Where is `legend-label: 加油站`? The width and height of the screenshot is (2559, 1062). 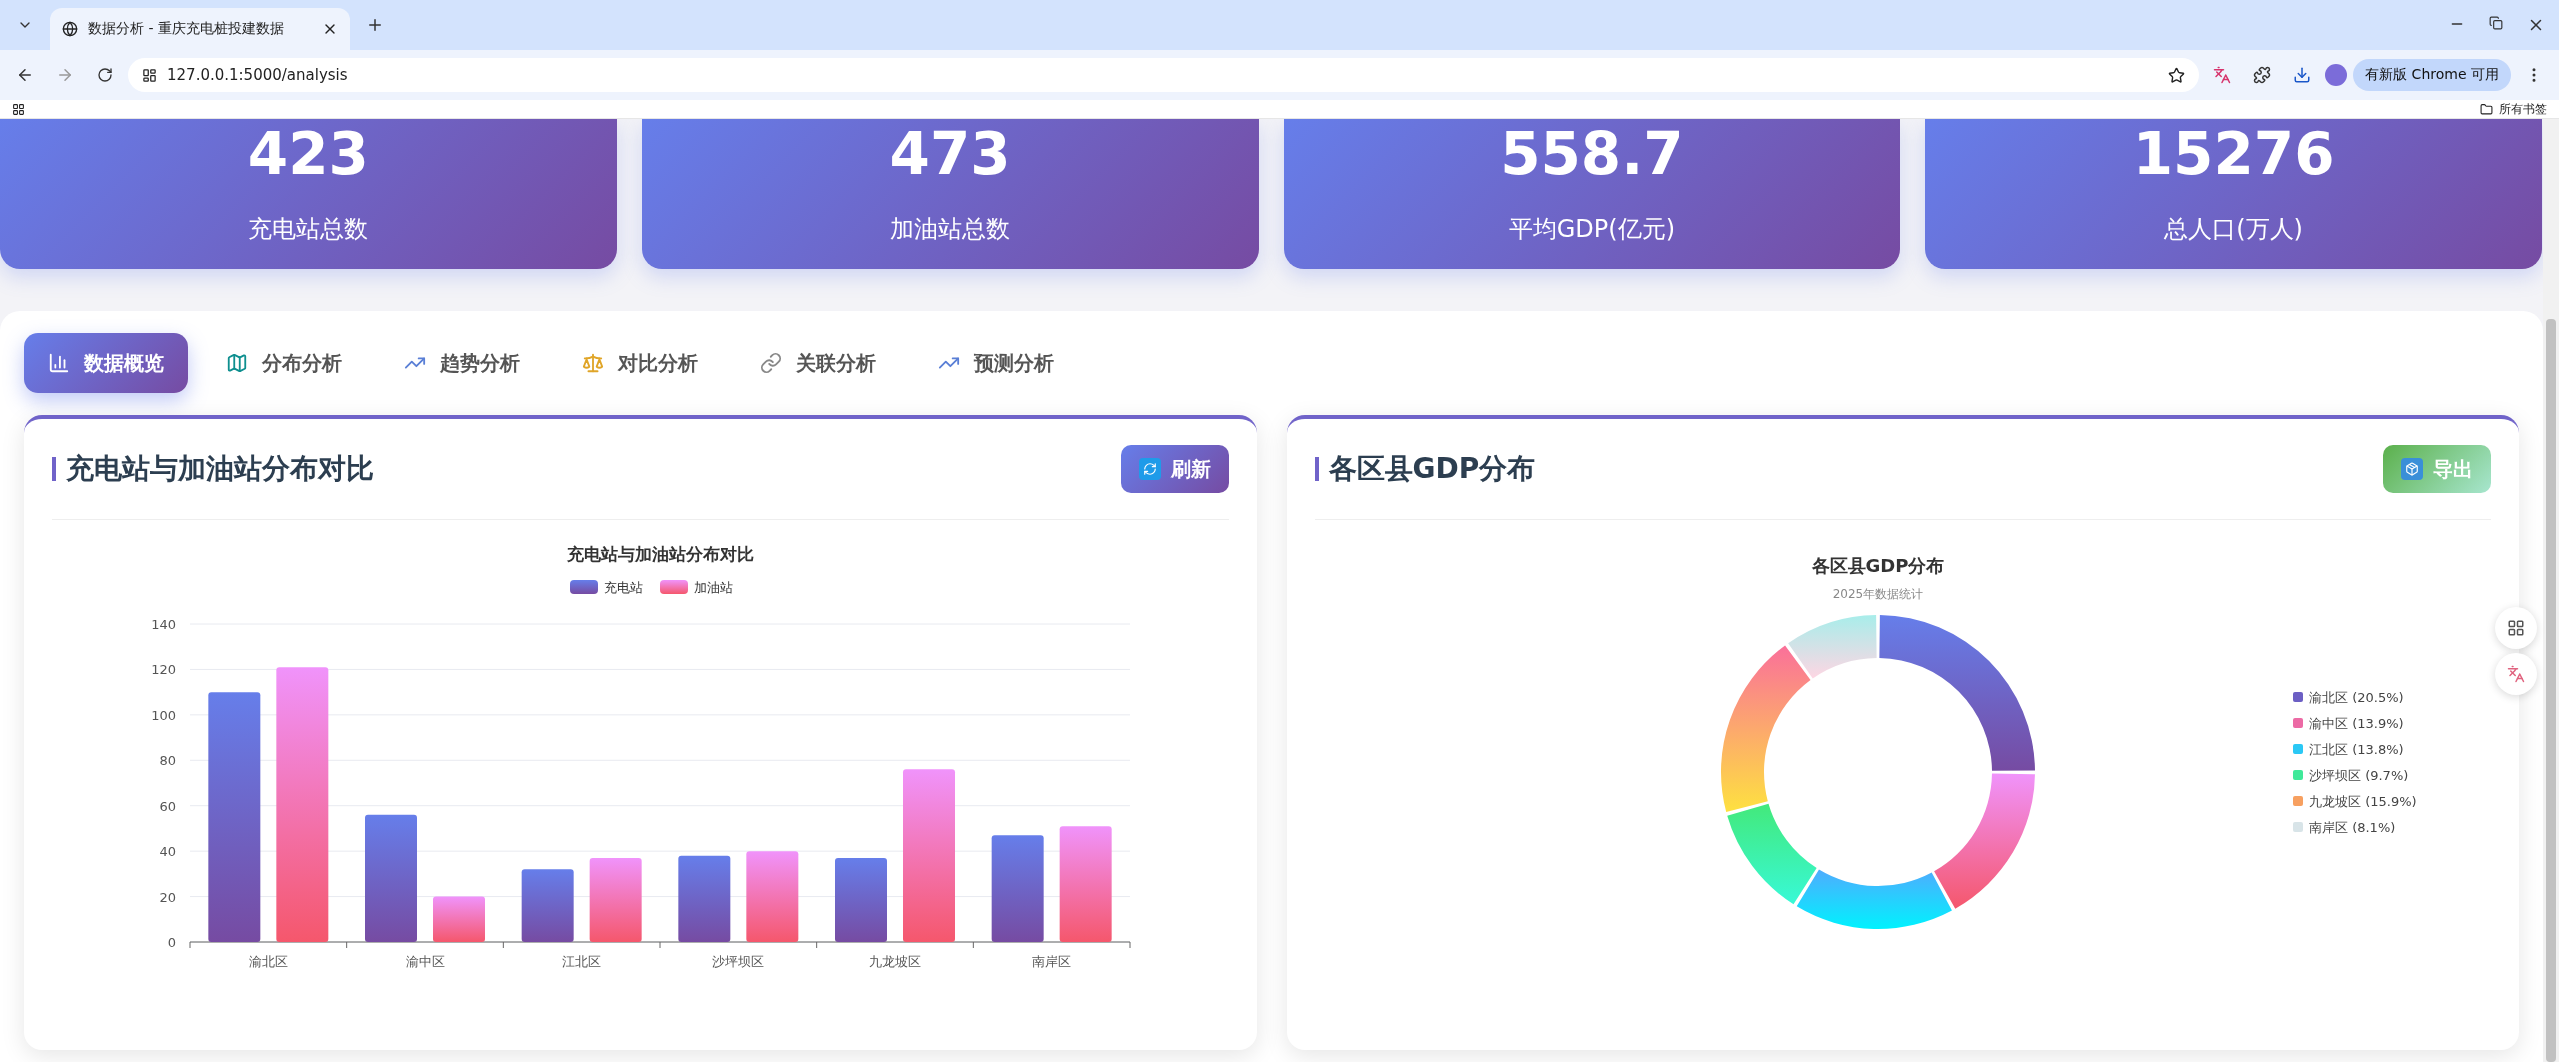 legend-label: 加油站 is located at coordinates (714, 587).